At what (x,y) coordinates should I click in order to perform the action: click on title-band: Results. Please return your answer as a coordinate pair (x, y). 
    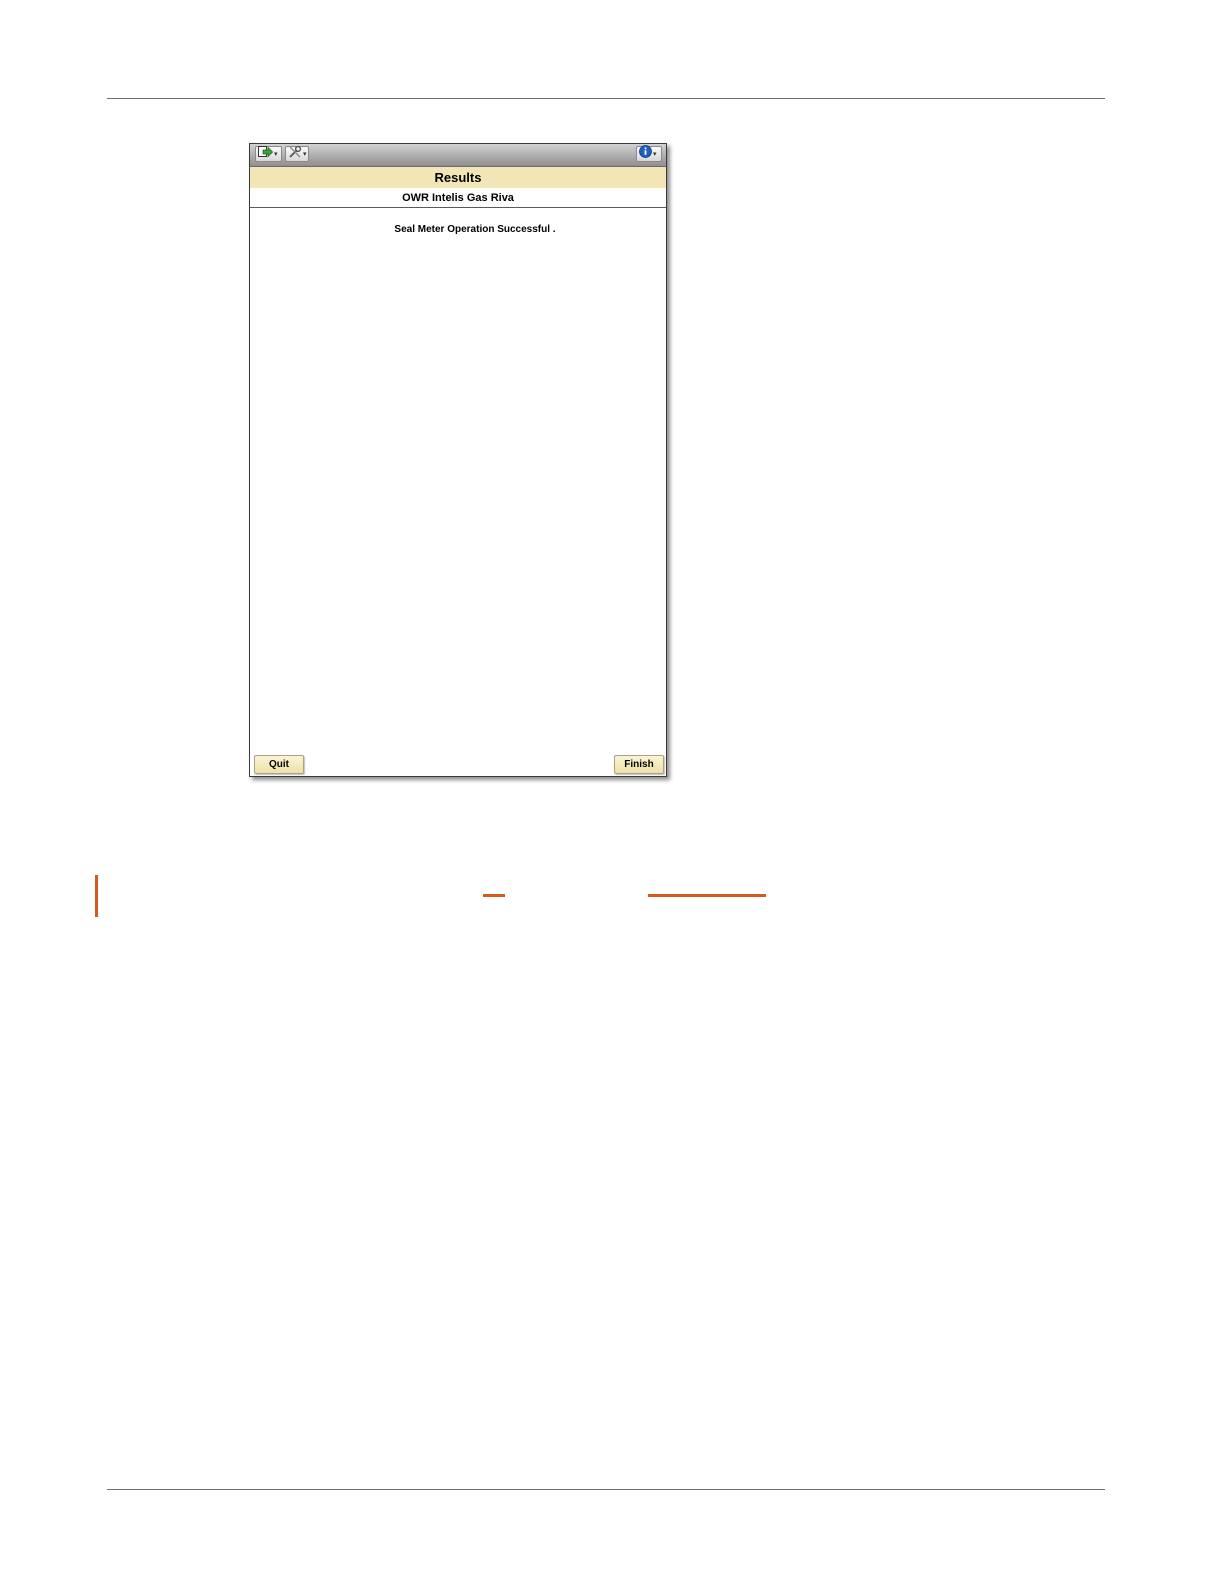
    Looking at the image, I should click on (458, 177).